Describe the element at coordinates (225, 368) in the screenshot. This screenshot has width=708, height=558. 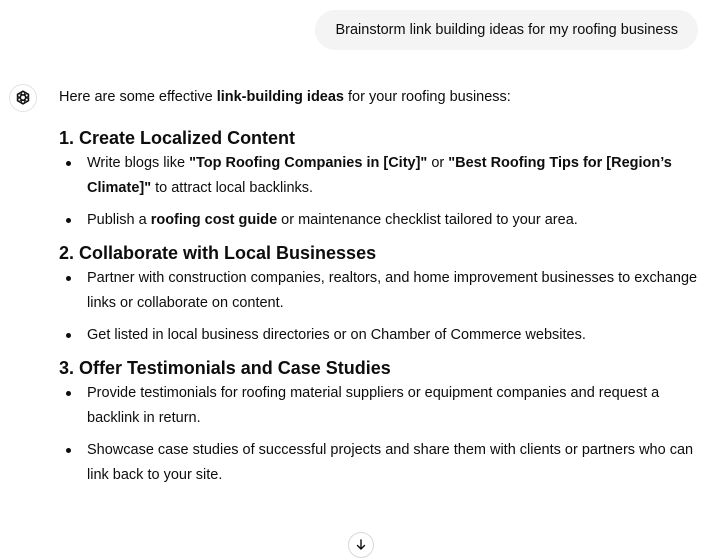
I see `section-title-testimonials: 3. Offer Testimonials and Case Studies` at that location.